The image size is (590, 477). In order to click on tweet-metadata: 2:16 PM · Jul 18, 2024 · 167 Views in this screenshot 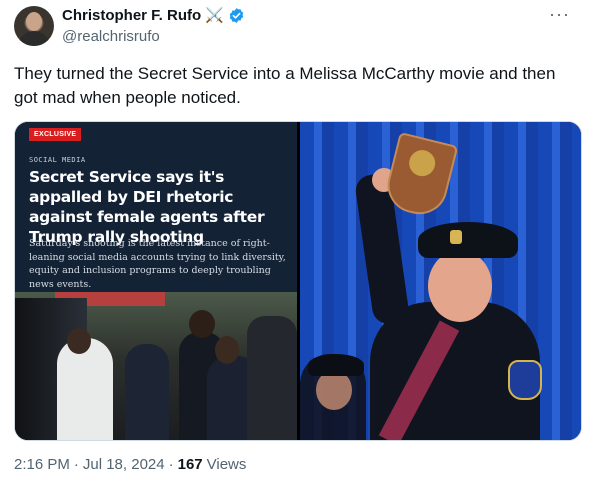, I will do `click(130, 464)`.